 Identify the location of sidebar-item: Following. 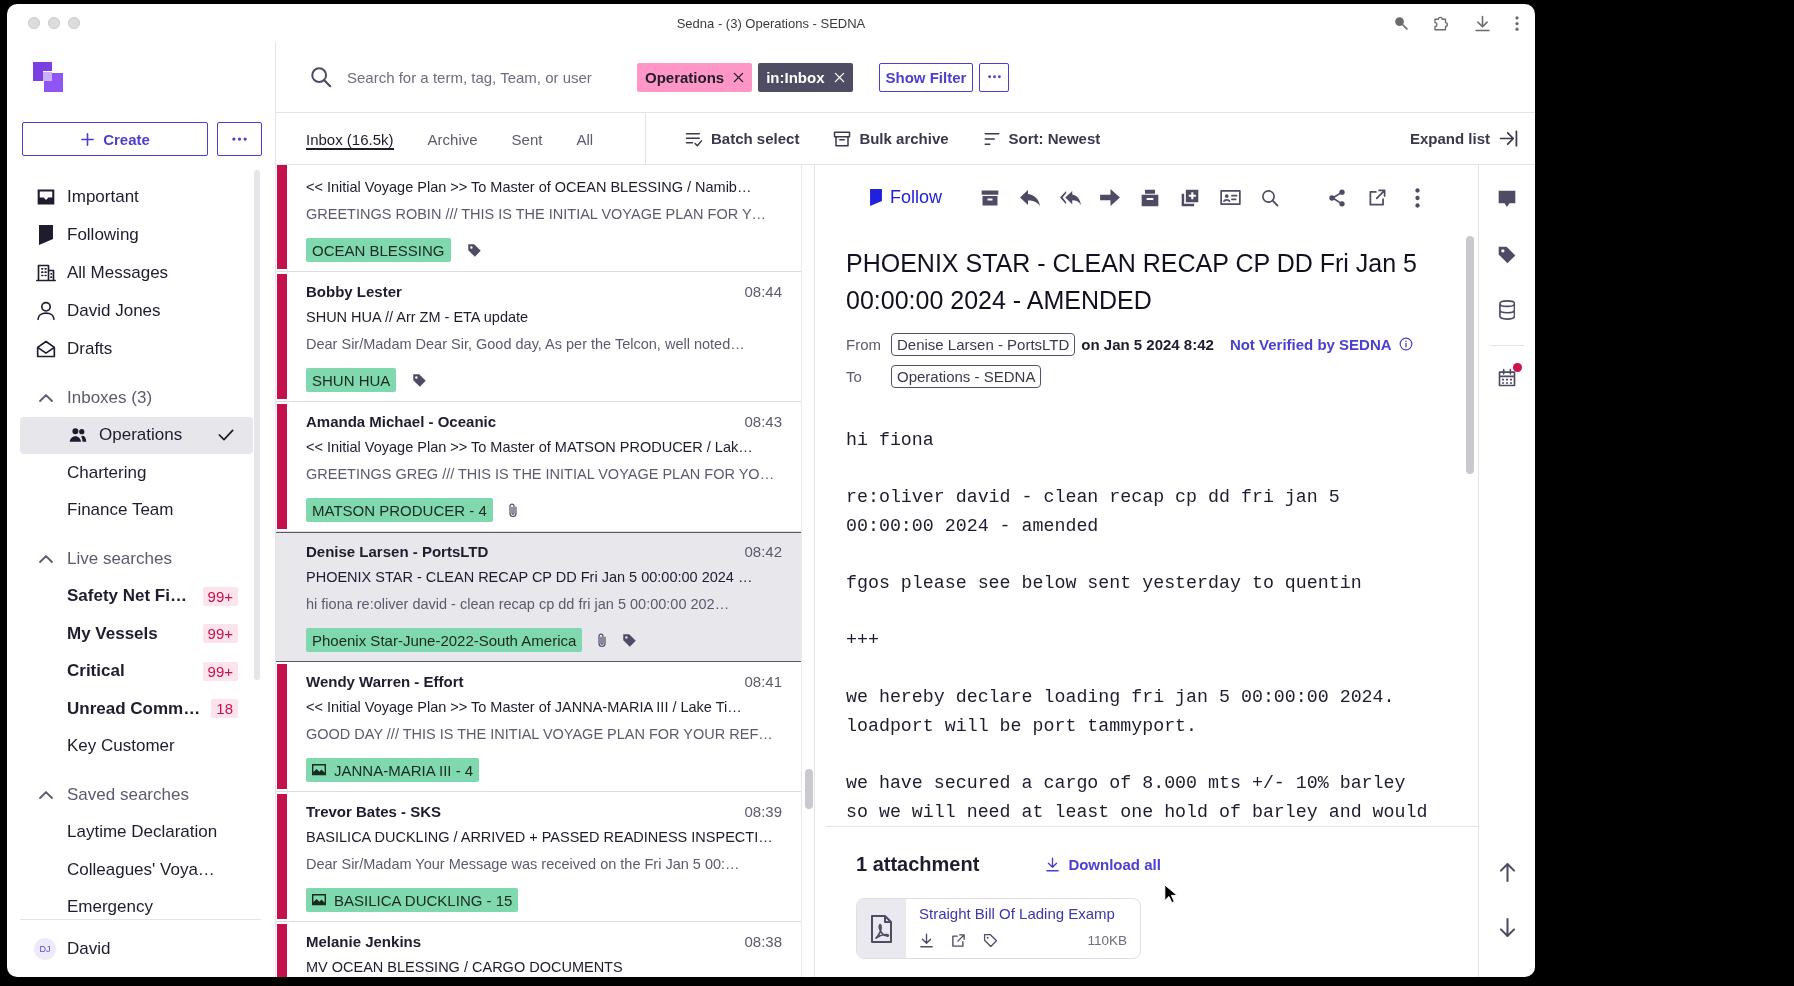
(141, 235).